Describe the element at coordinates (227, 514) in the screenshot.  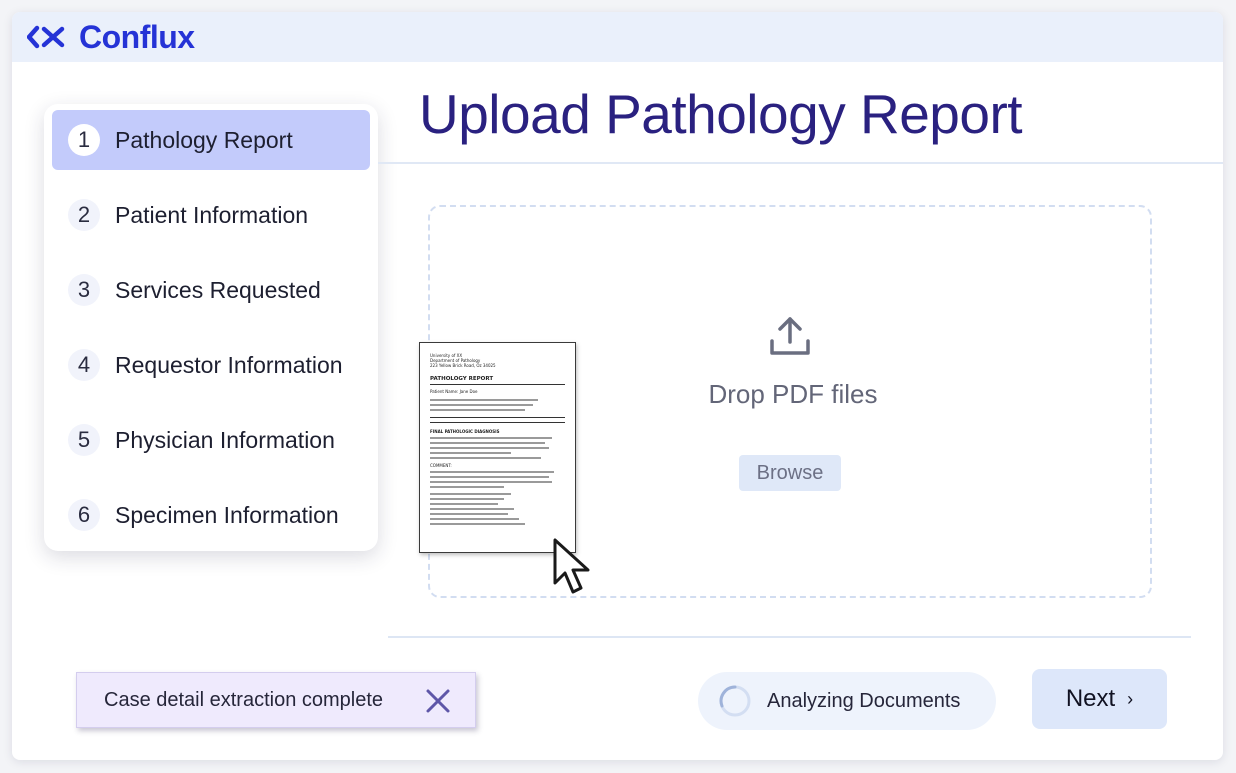
I see `step-label: Specimen Information` at that location.